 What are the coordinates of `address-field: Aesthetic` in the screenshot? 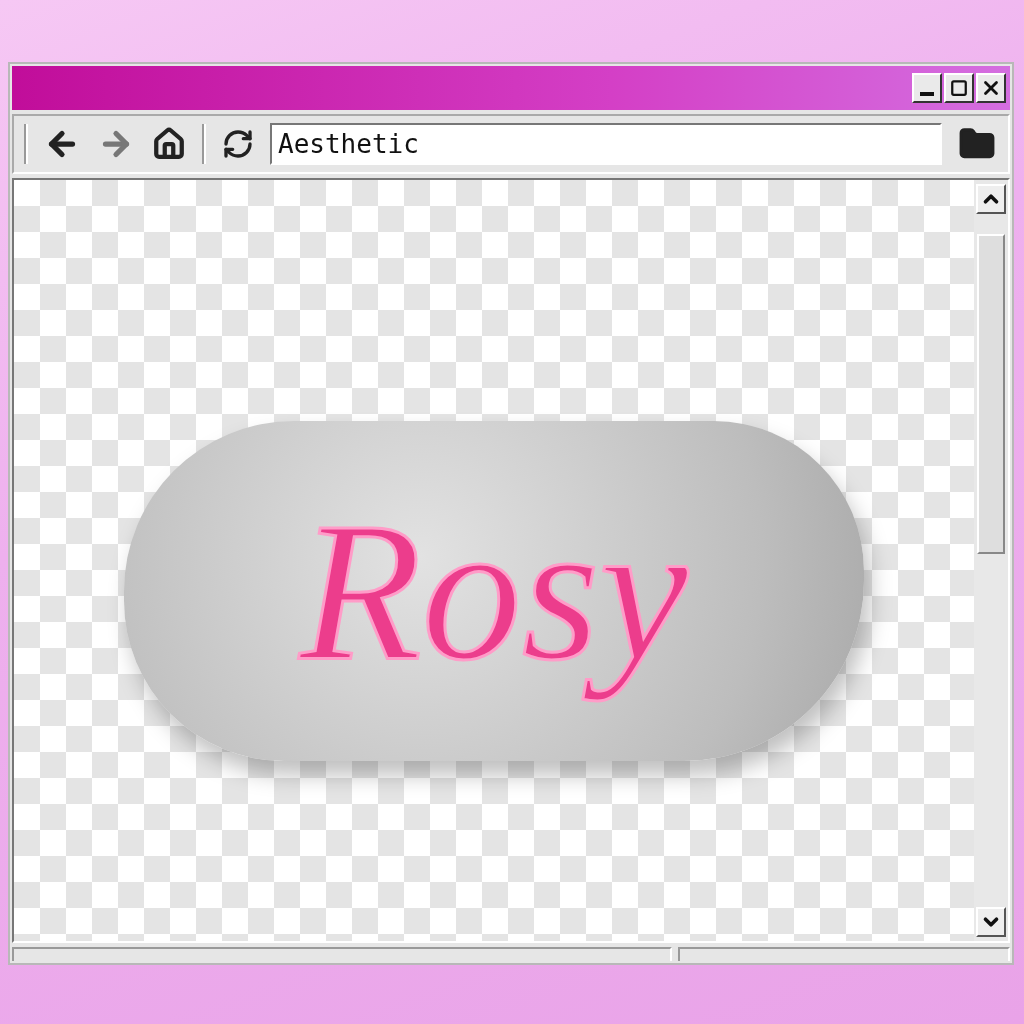 It's located at (606, 144).